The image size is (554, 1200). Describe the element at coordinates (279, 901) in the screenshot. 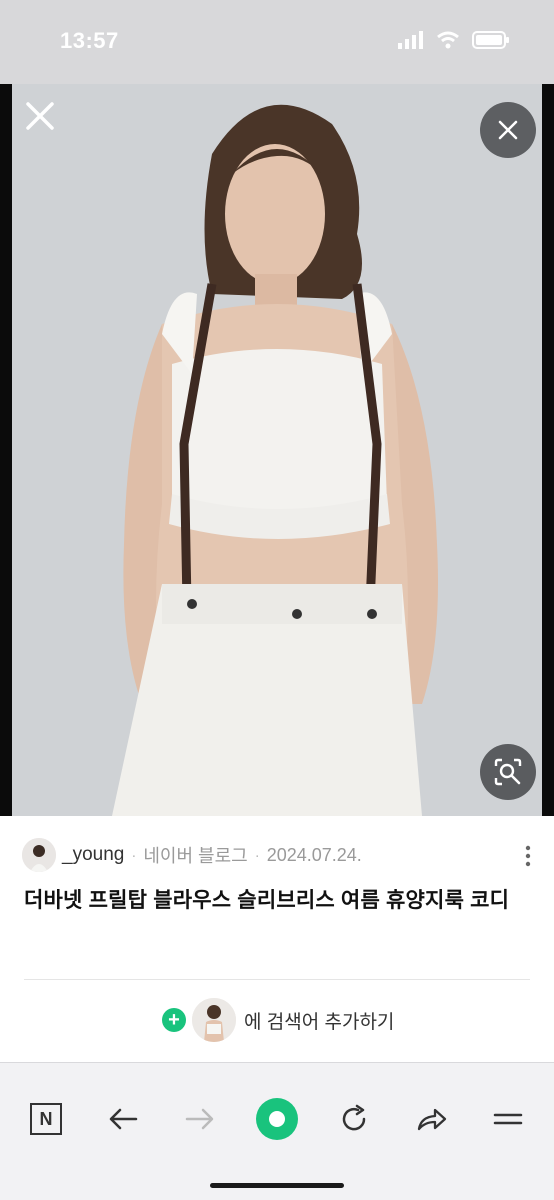

I see `post-title: 더바넷 프릴탑 블라우스 슬리브리스 여름 휴양지룩 코디` at that location.